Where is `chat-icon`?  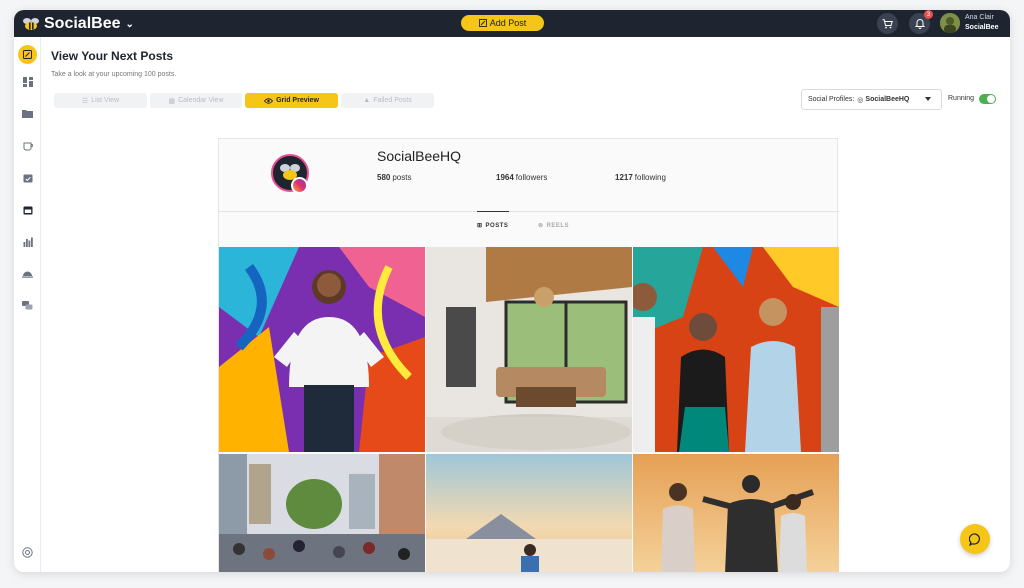
chat-icon is located at coordinates (974, 539).